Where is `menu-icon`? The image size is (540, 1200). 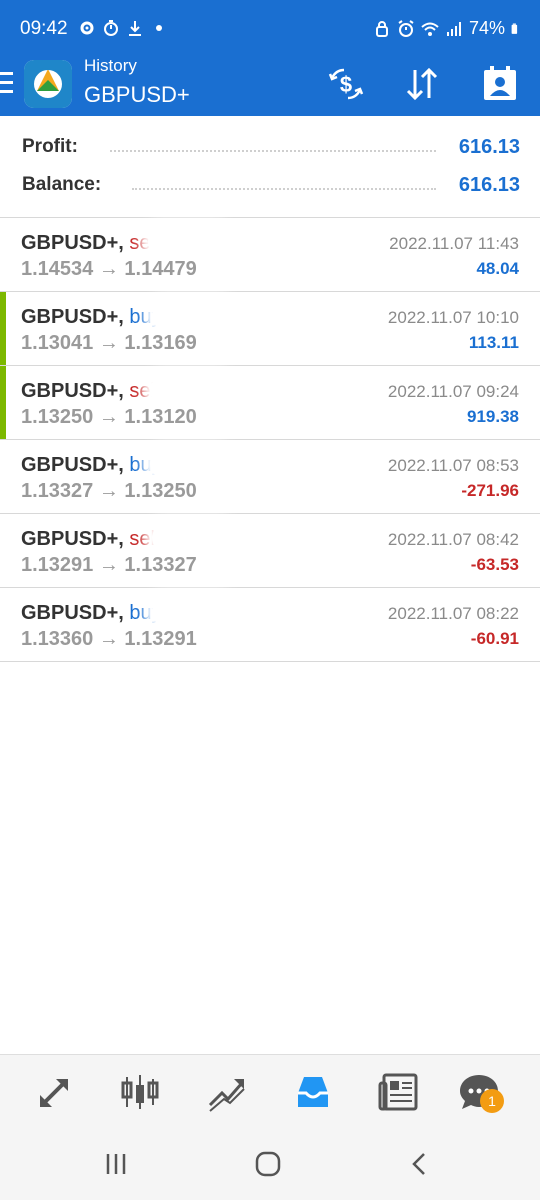
menu-icon is located at coordinates (8, 83).